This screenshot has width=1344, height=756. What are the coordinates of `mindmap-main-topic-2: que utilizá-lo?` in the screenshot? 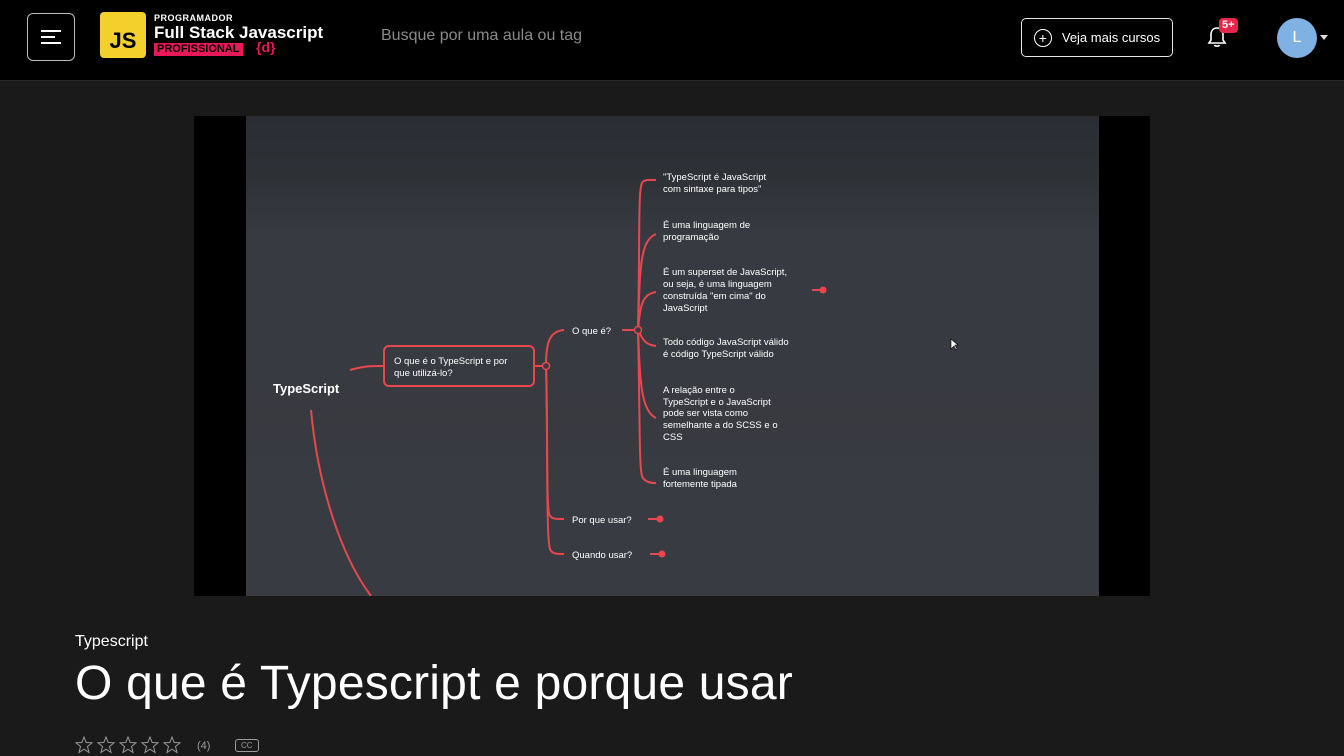 It's located at (423, 373).